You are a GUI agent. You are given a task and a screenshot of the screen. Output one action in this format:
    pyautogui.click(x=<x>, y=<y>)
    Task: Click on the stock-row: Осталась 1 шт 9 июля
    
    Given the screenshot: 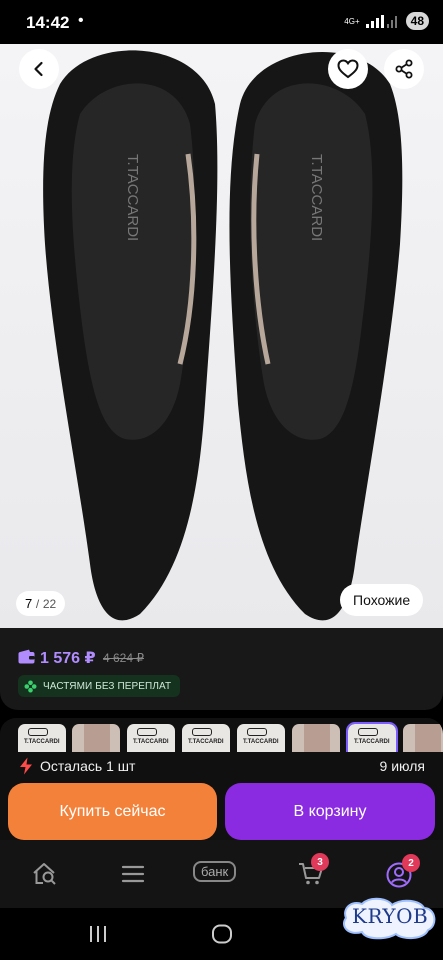 What is the action you would take?
    pyautogui.click(x=221, y=766)
    